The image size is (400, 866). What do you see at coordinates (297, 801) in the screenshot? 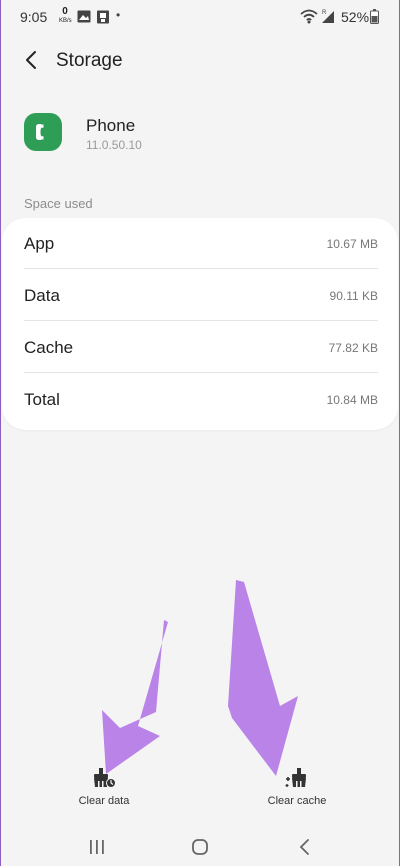
I see `clear-cache-label: Clear cache` at bounding box center [297, 801].